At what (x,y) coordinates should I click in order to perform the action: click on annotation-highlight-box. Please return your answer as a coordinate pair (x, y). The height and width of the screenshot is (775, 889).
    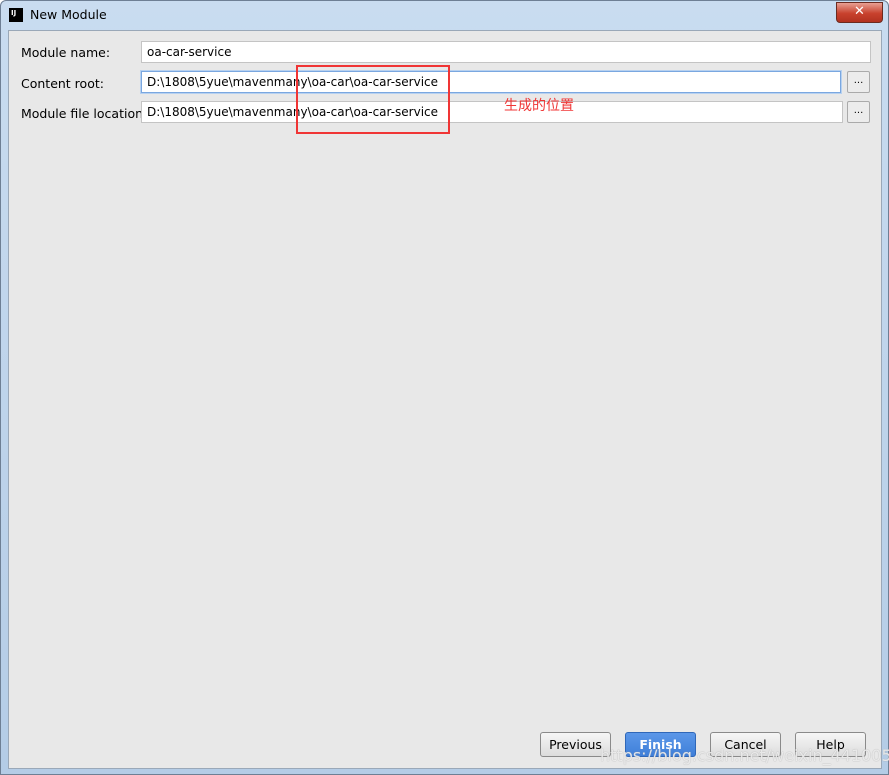
    Looking at the image, I should click on (373, 99).